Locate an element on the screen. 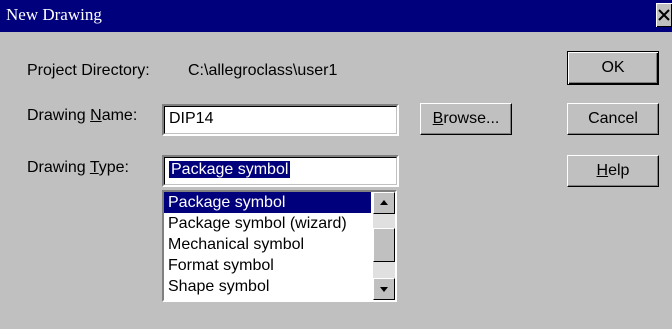 This screenshot has height=329, width=672. list-item-mechanical-symbol: Mechanical symbol is located at coordinates (267, 244).